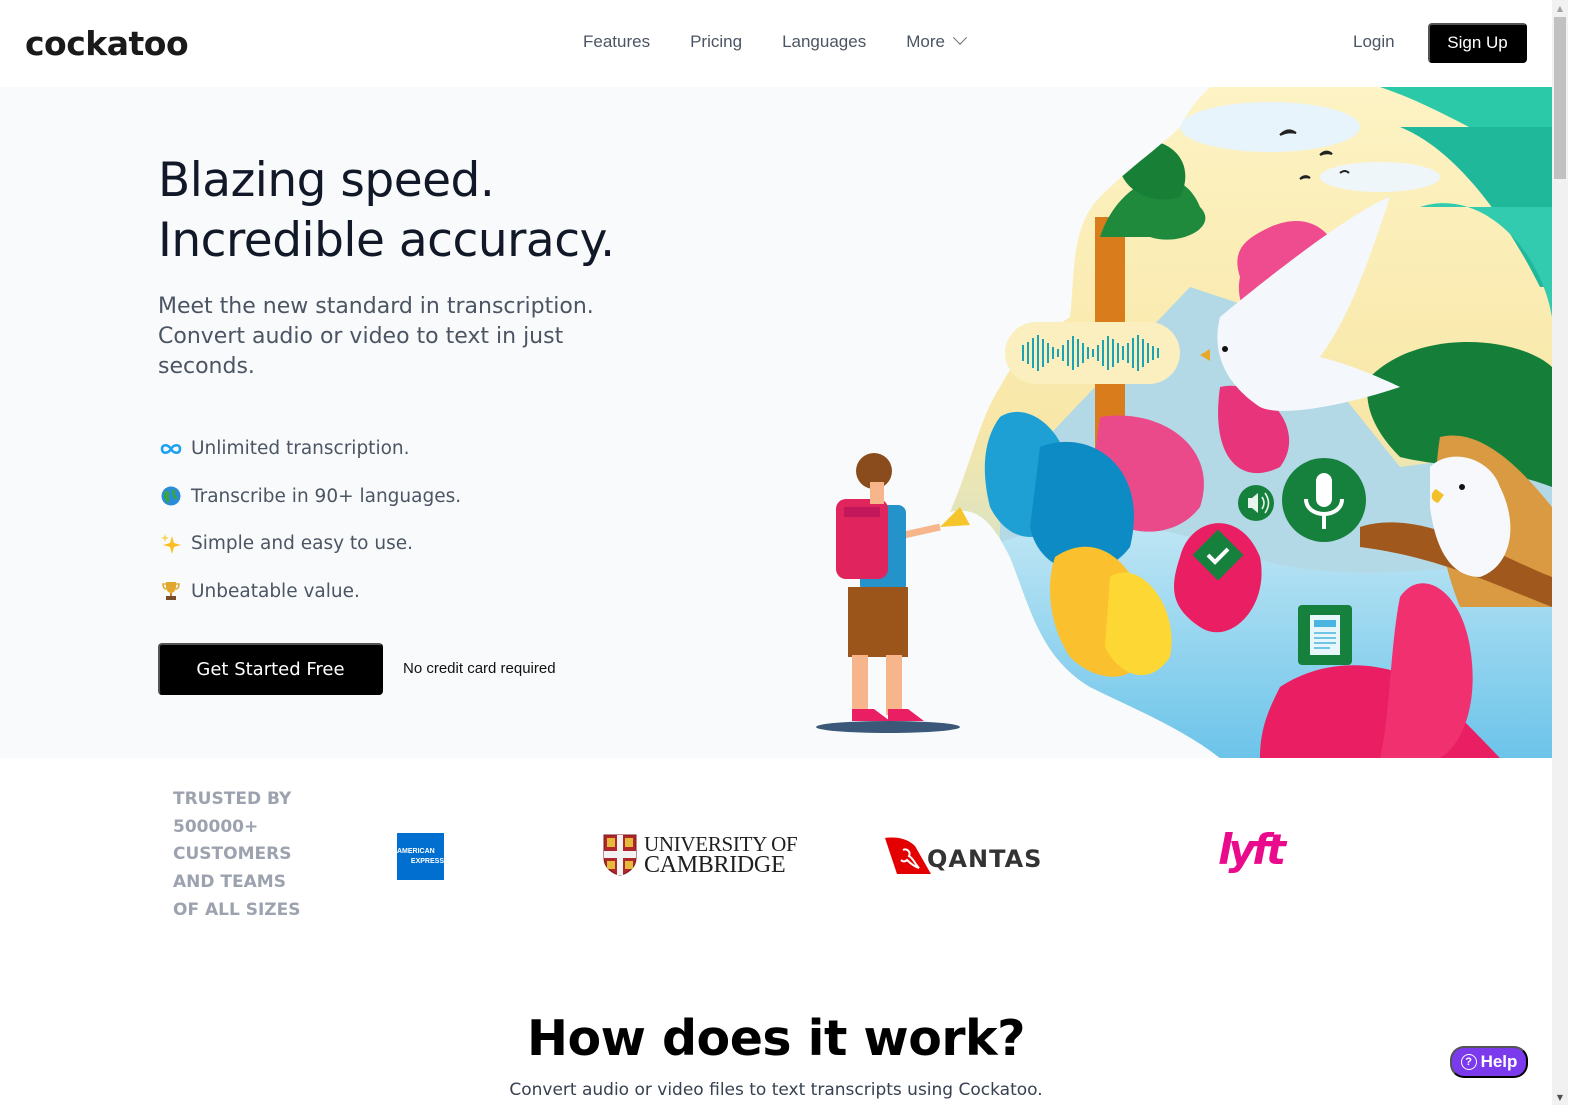 The width and height of the screenshot is (1584, 1105). What do you see at coordinates (776, 1038) in the screenshot?
I see `how-it-works-title: How does it work?` at bounding box center [776, 1038].